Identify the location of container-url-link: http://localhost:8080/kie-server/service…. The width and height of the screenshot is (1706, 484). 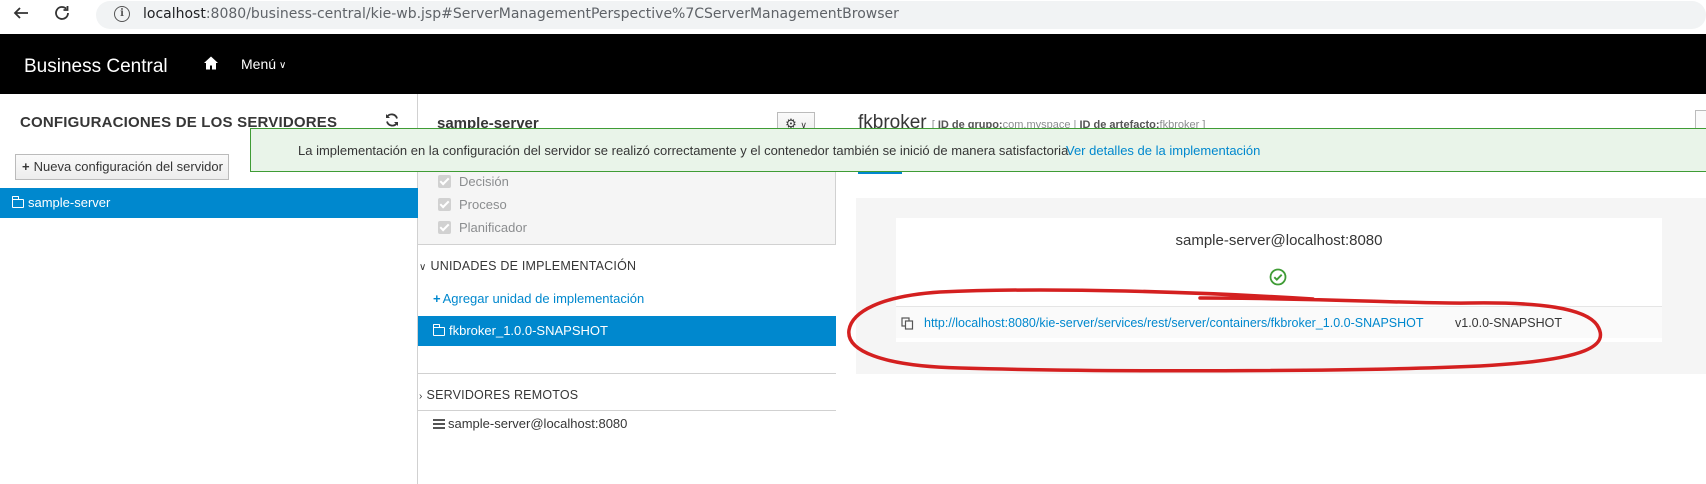
(1174, 323).